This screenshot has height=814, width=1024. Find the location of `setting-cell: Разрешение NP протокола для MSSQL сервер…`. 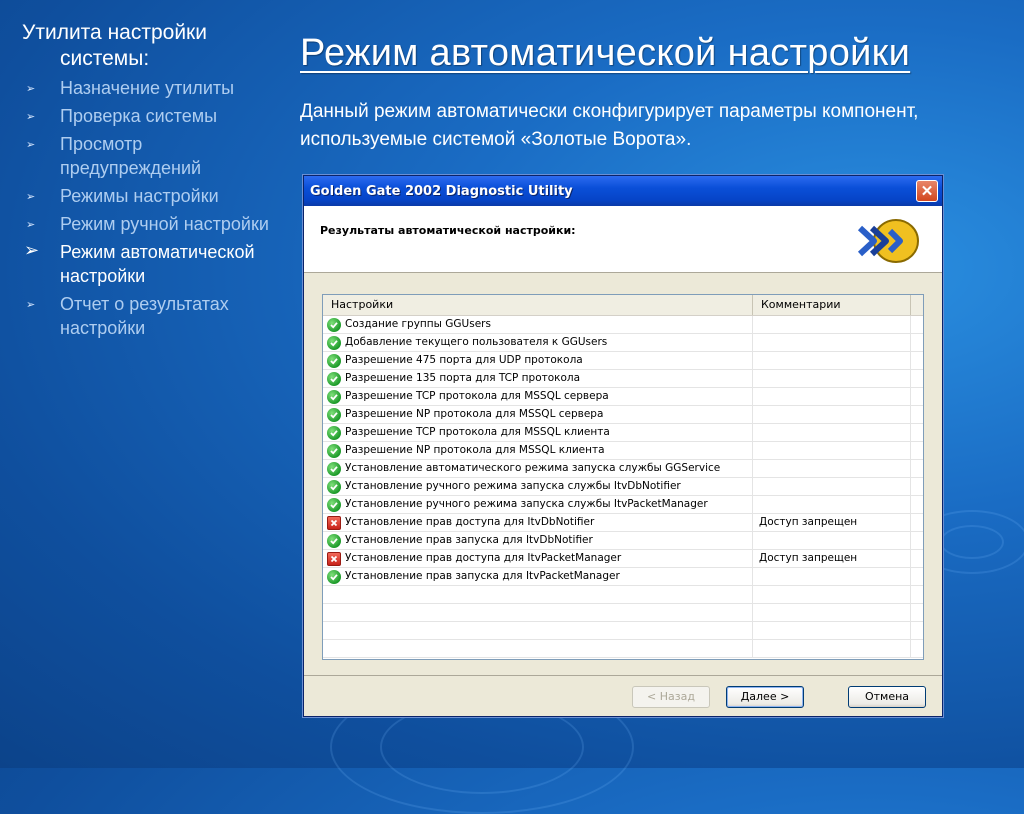

setting-cell: Разрешение NP протокола для MSSQL сервер… is located at coordinates (538, 414).